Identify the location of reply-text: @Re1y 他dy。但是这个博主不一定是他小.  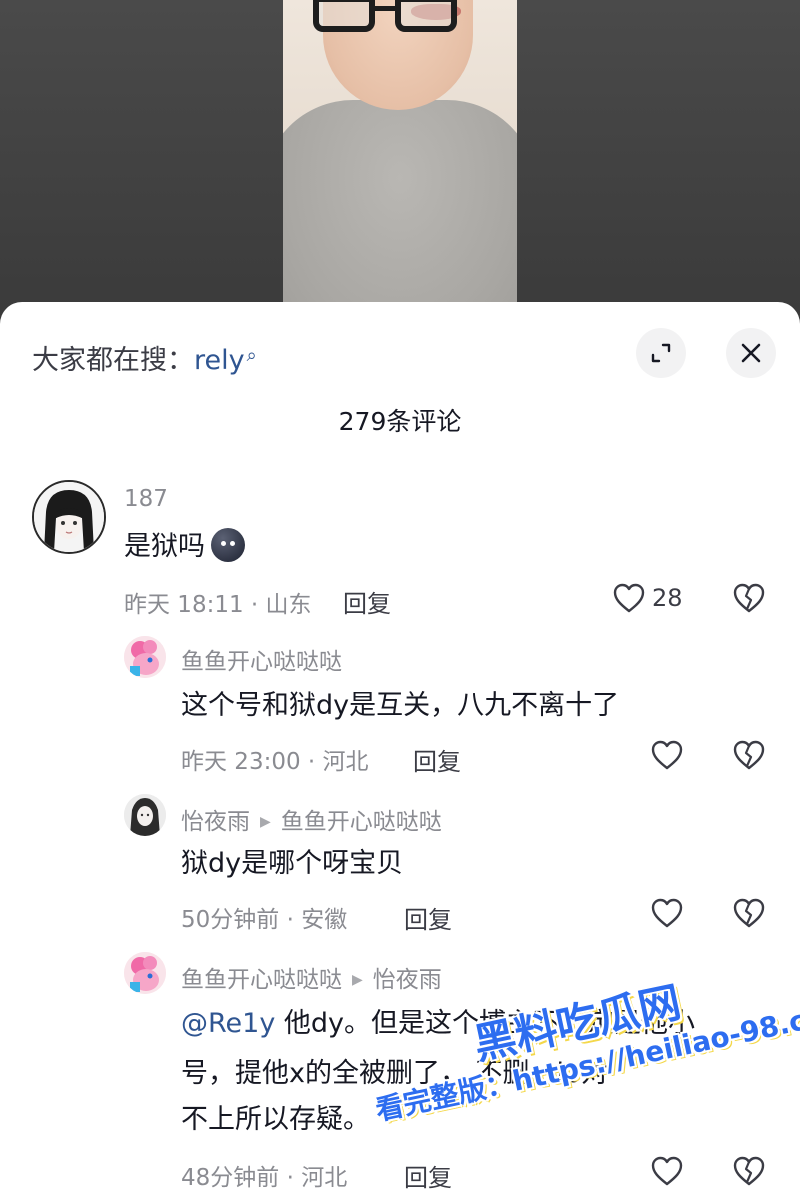
(438, 1023).